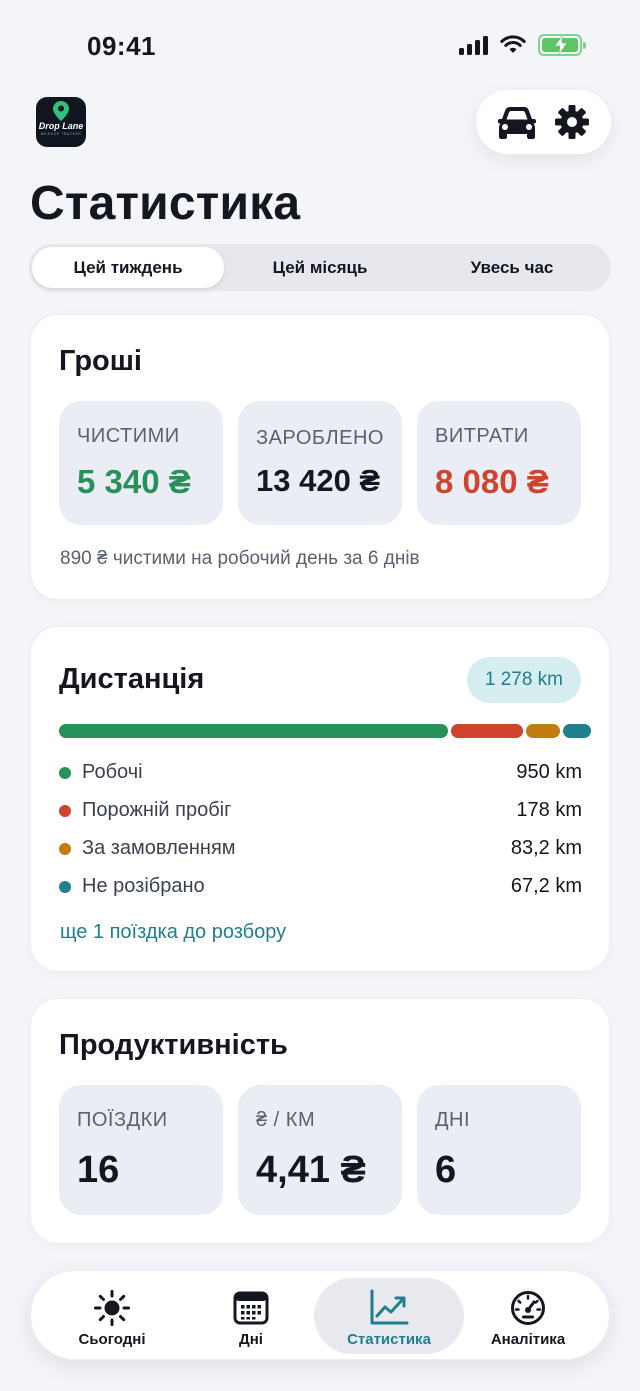 Image resolution: width=640 pixels, height=1391 pixels. Describe the element at coordinates (122, 1120) in the screenshot. I see `trips-label: ПОЇЗДКИ` at that location.